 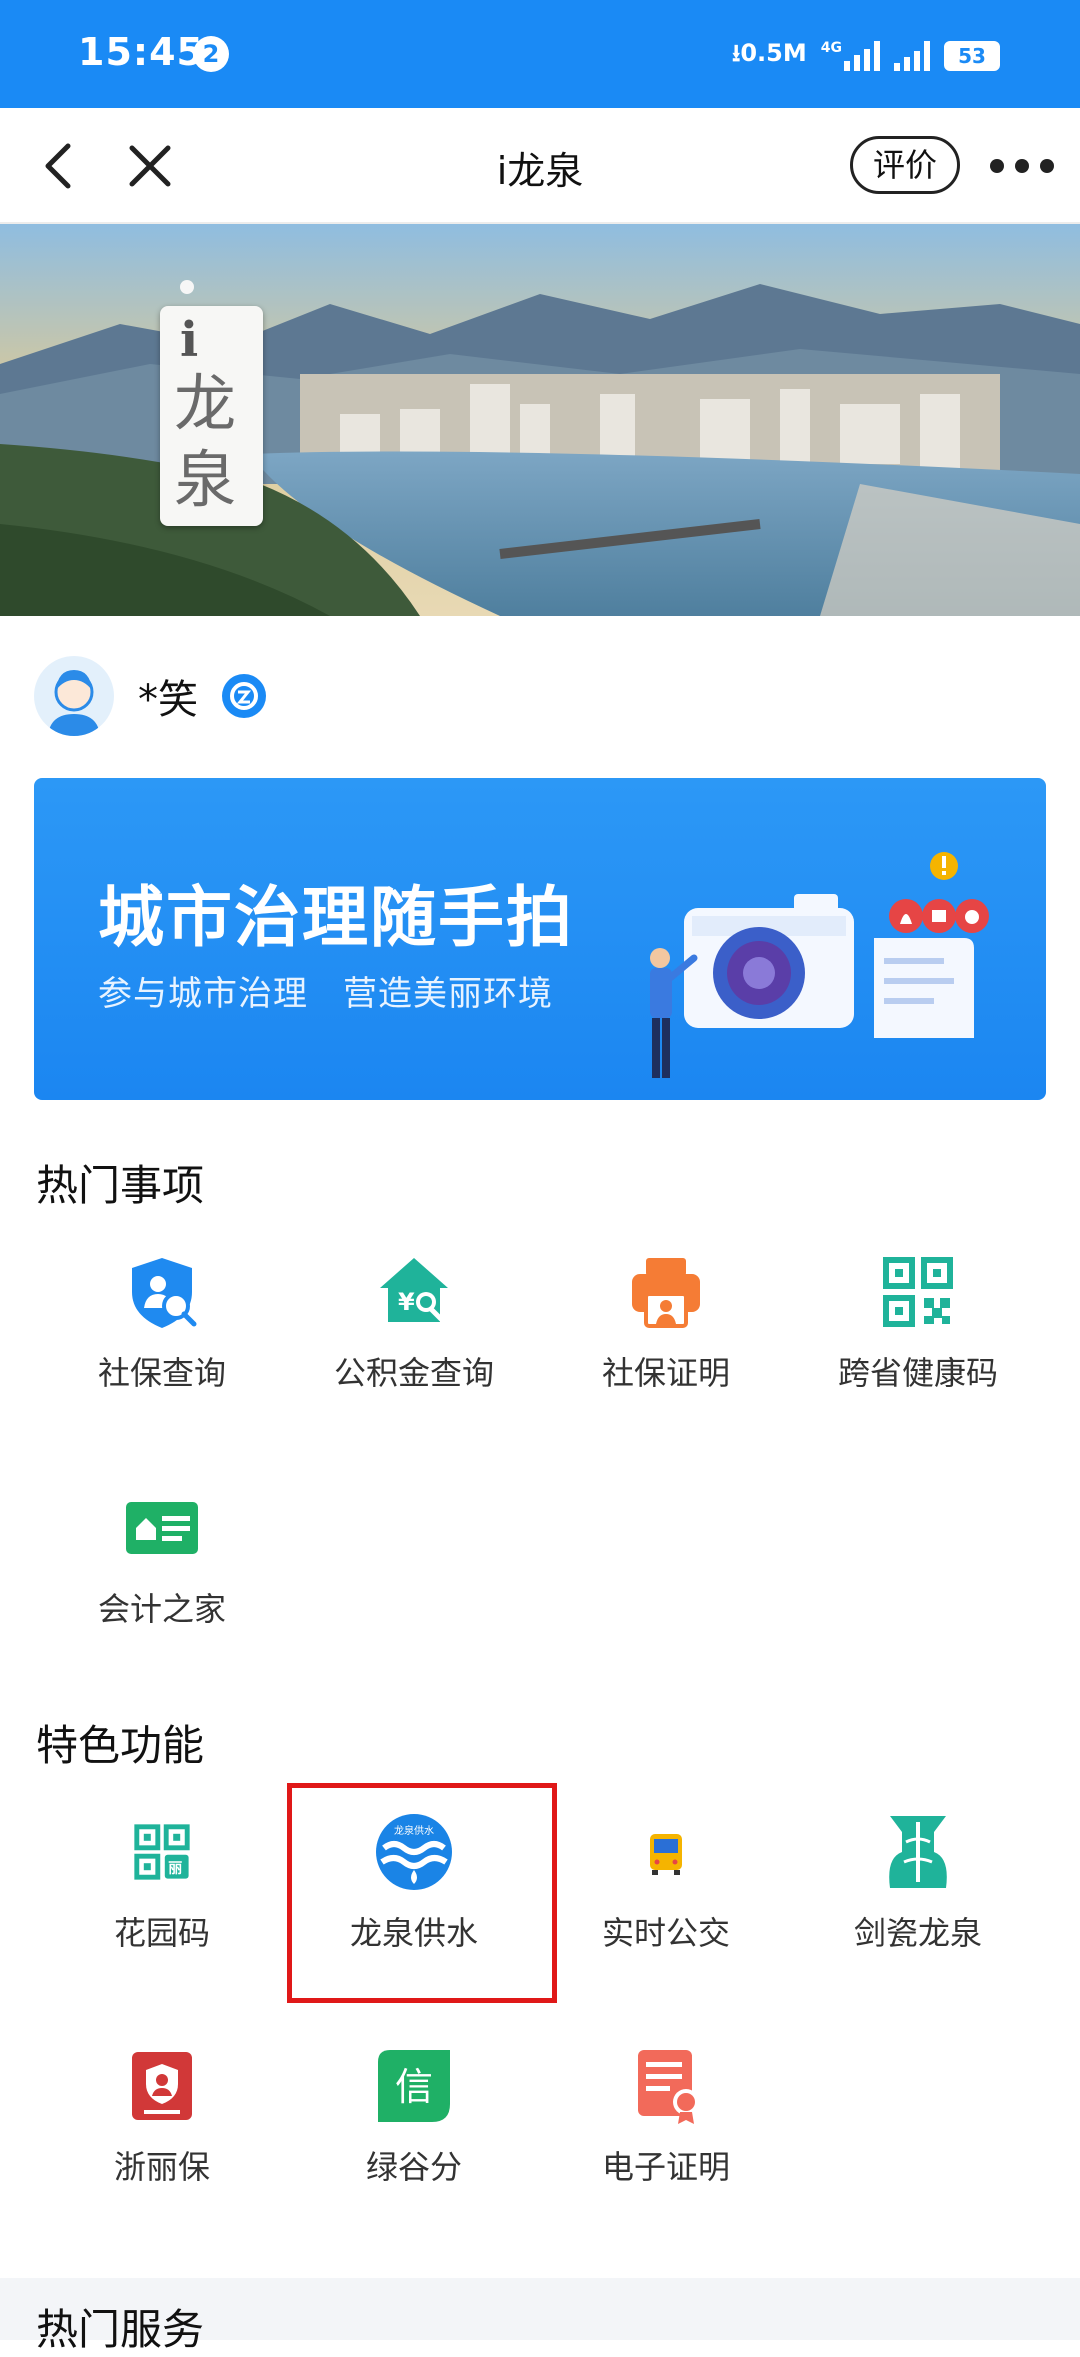 I want to click on notification-badge: 2, so click(x=211, y=54).